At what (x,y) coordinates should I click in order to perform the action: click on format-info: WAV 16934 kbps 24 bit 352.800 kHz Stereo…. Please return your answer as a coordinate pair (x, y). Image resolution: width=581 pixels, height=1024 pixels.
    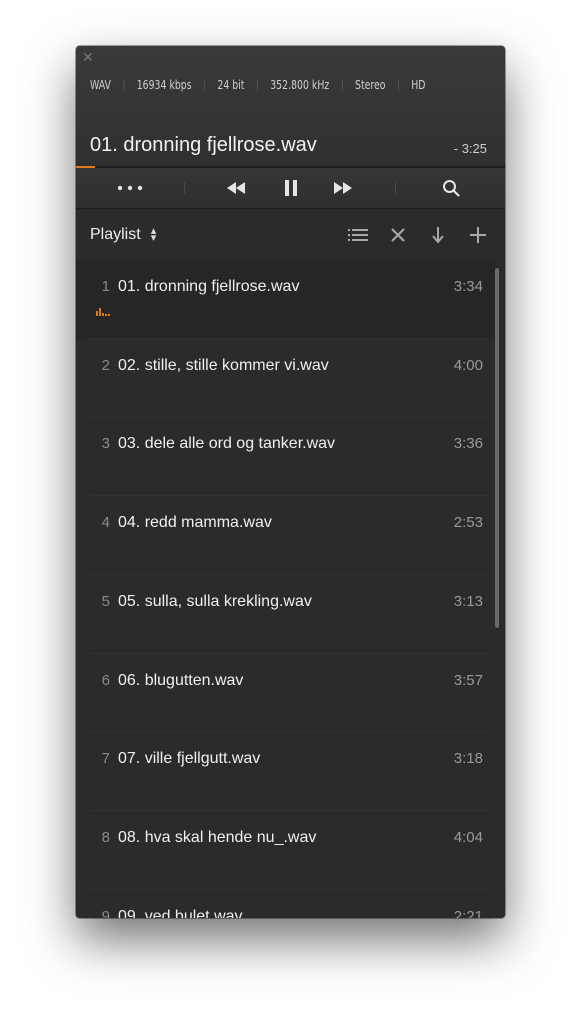
    Looking at the image, I should click on (258, 85).